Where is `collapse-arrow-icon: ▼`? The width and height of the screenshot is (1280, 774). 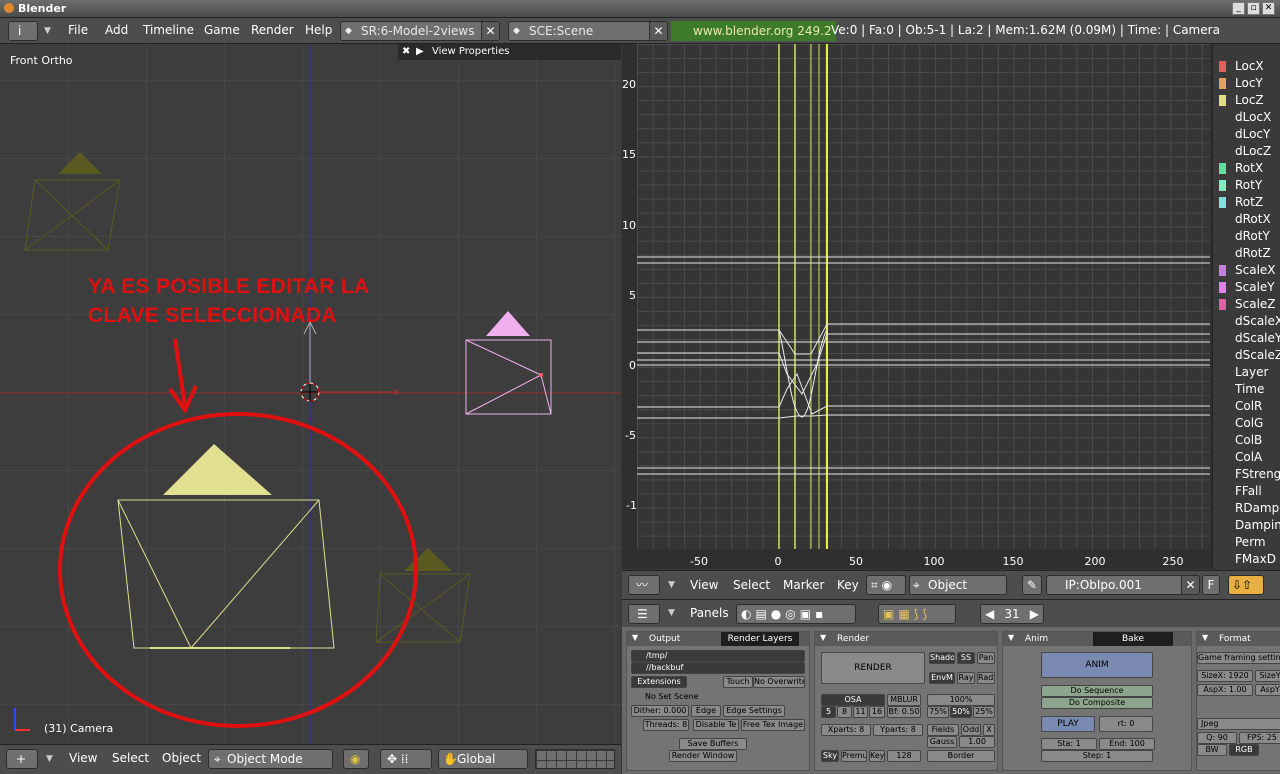 collapse-arrow-icon: ▼ is located at coordinates (47, 31).